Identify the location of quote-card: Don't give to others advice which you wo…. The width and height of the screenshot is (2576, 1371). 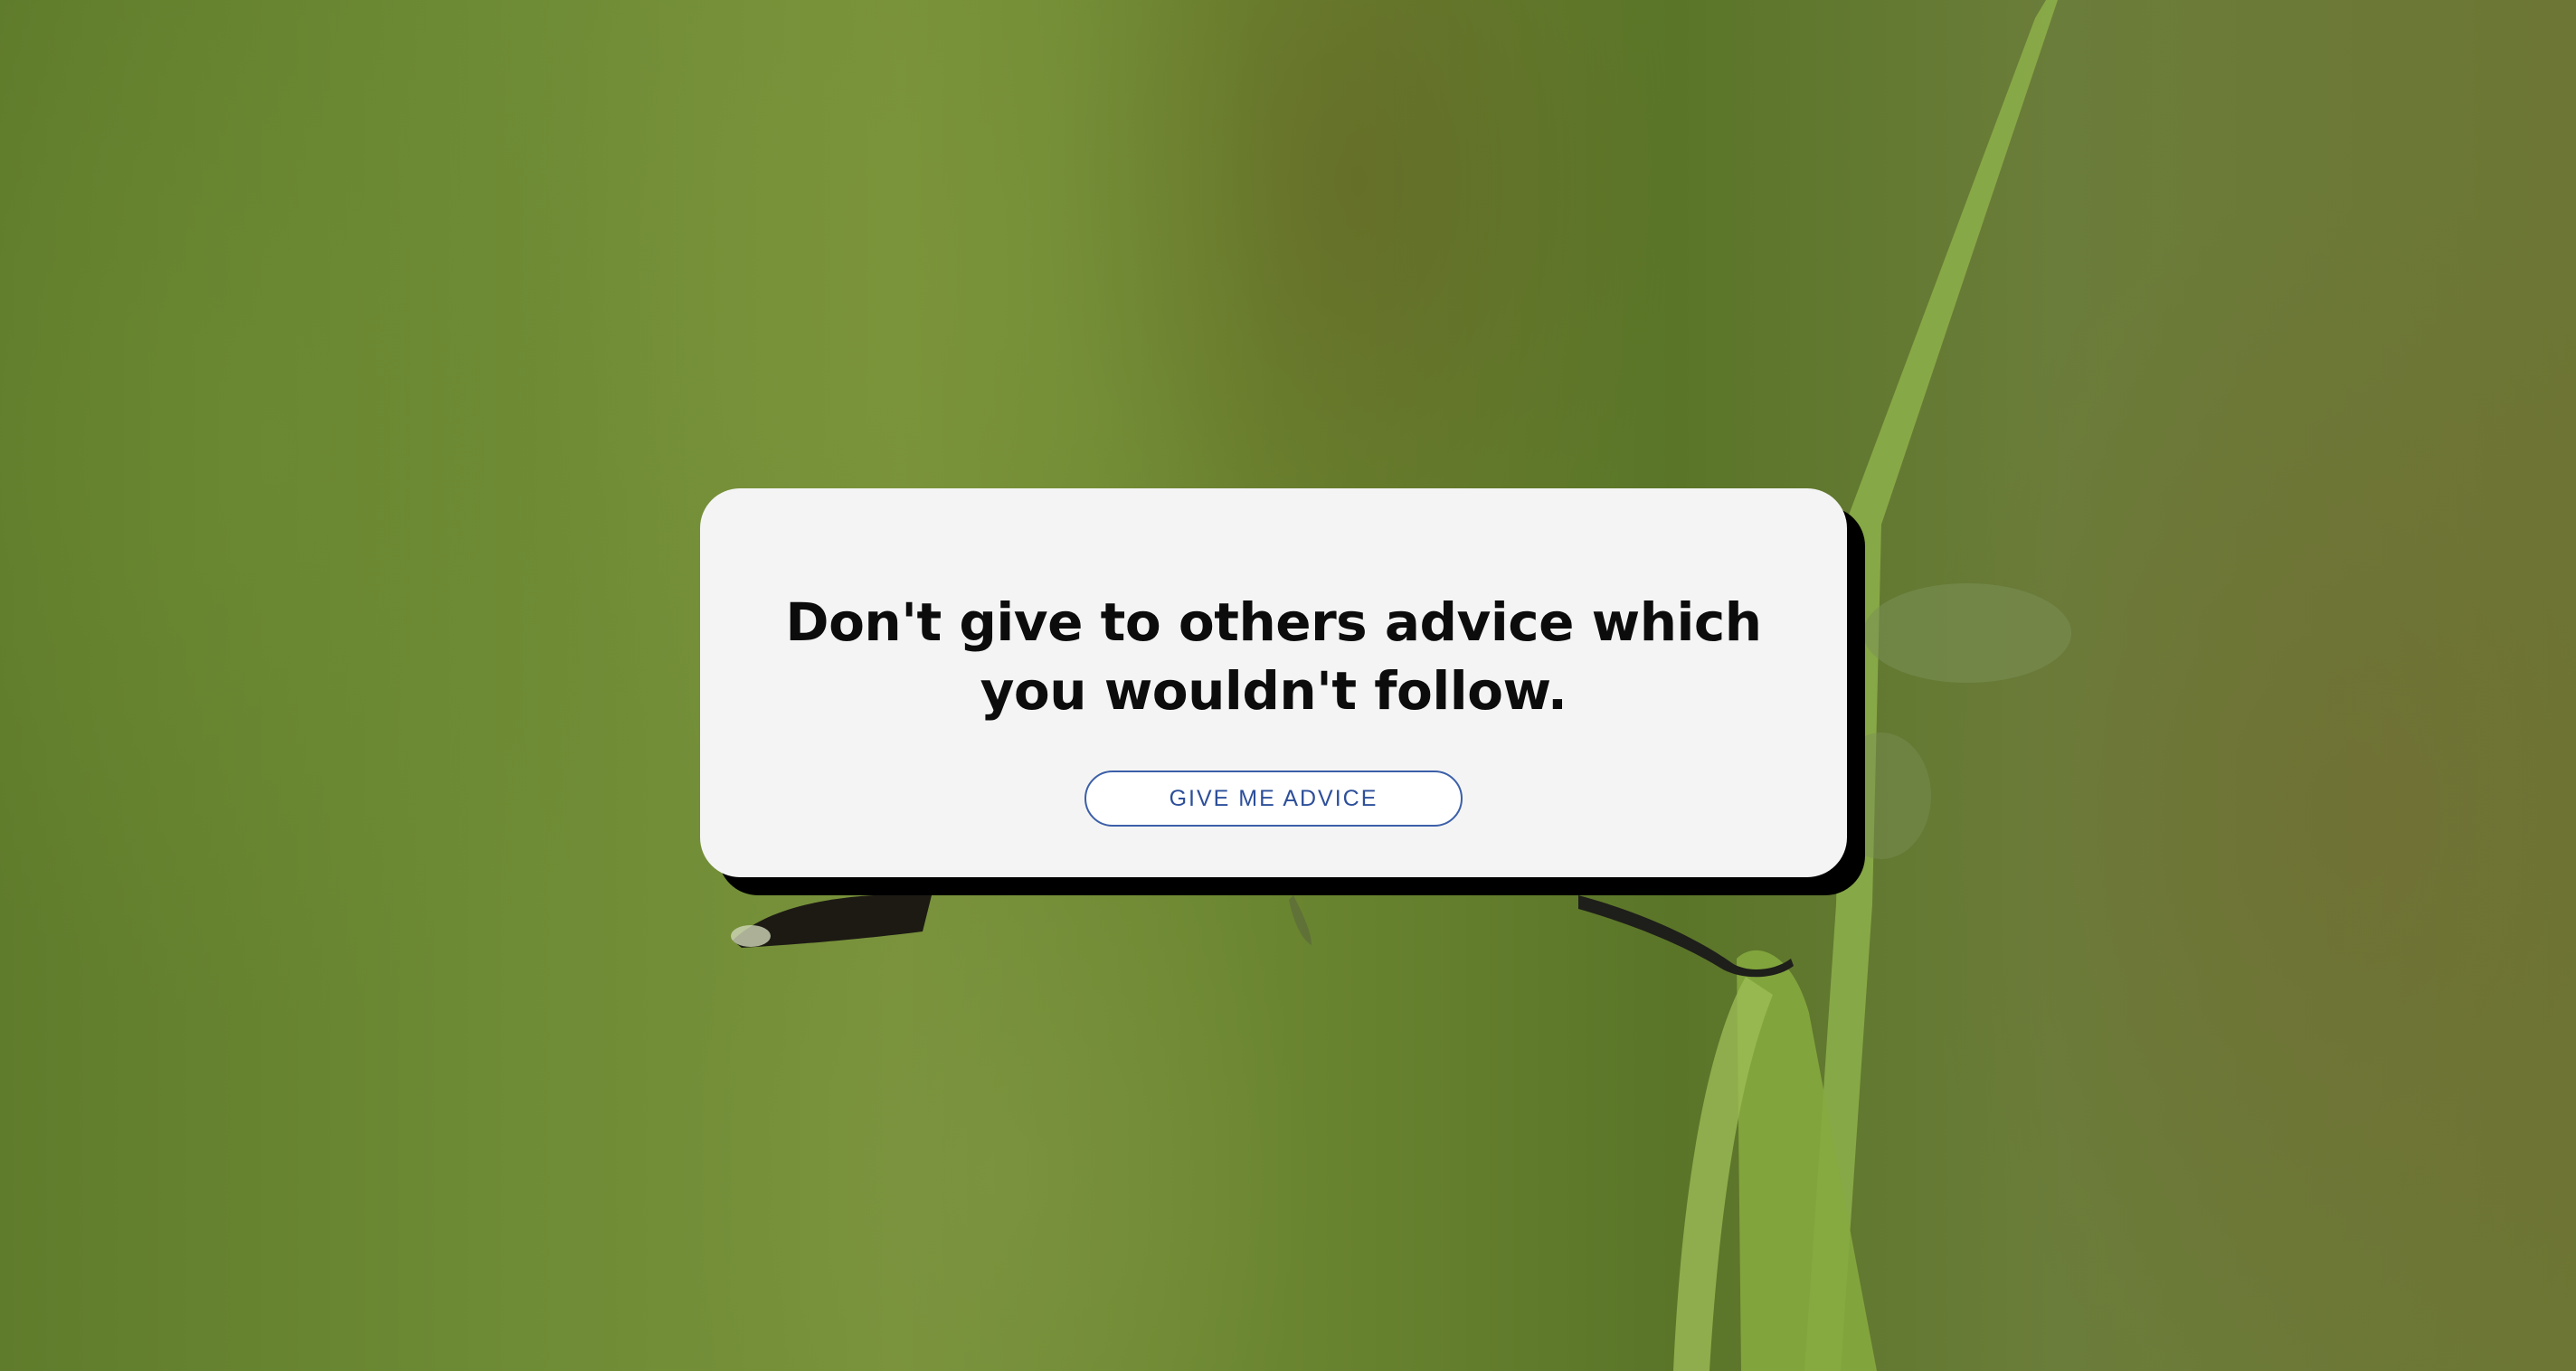
(1274, 682).